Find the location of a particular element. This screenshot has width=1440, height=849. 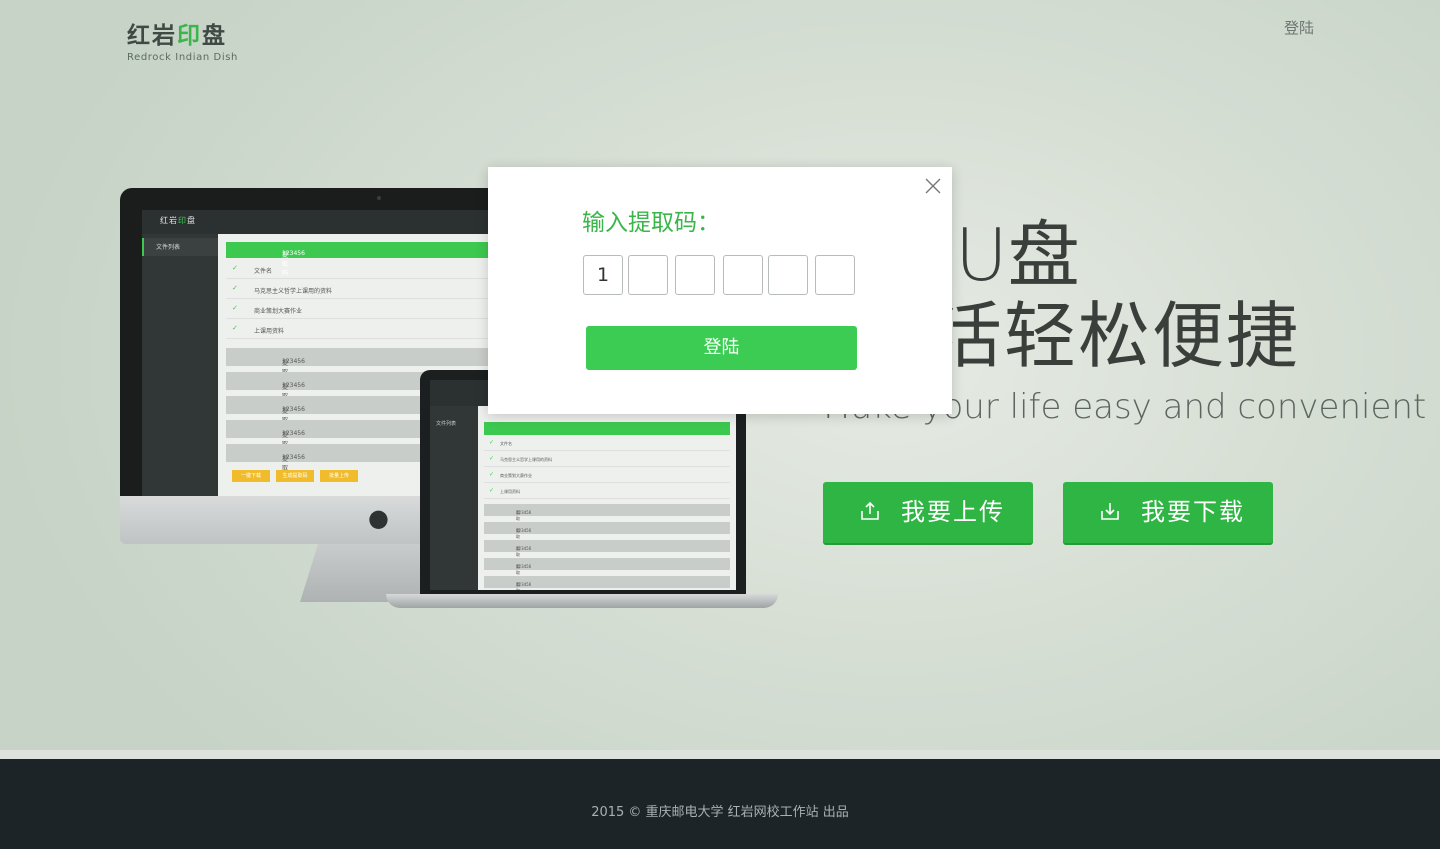

app-batch-upload-button: 批量上传 is located at coordinates (339, 476).